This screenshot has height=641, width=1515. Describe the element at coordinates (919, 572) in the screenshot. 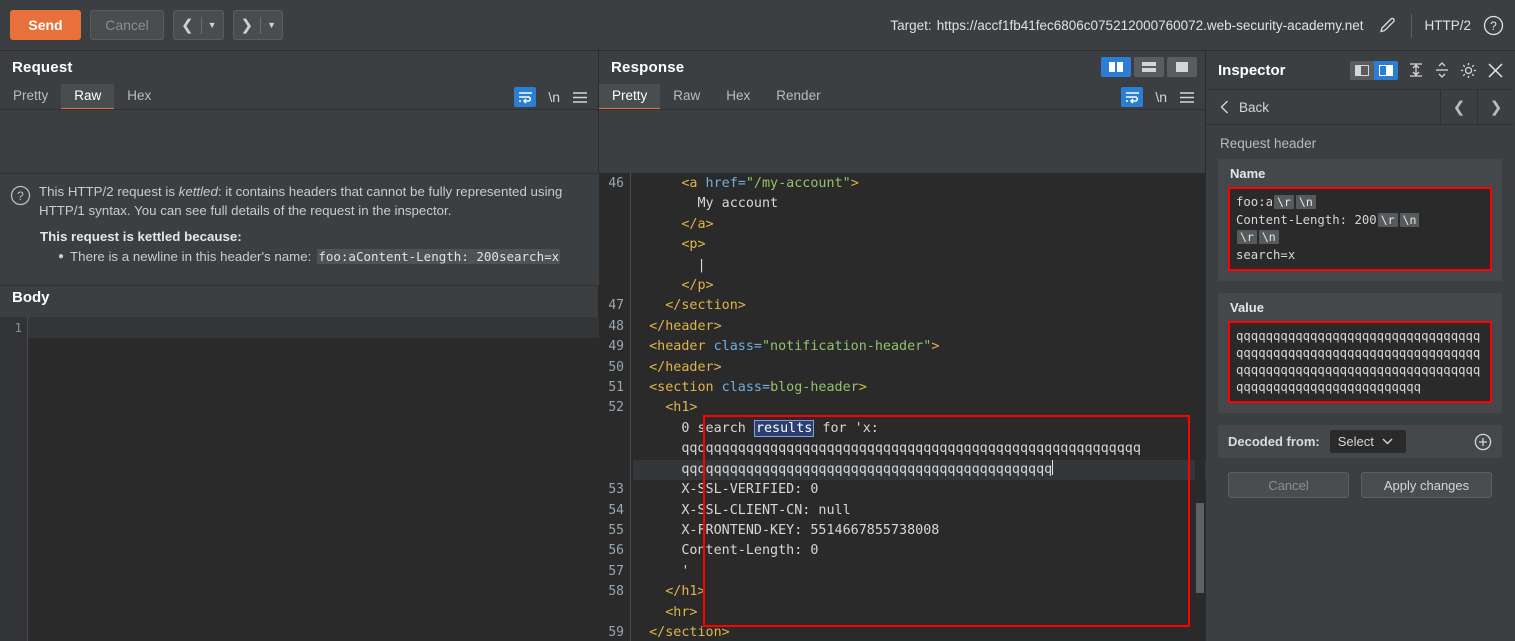

I see `code-line: '` at that location.